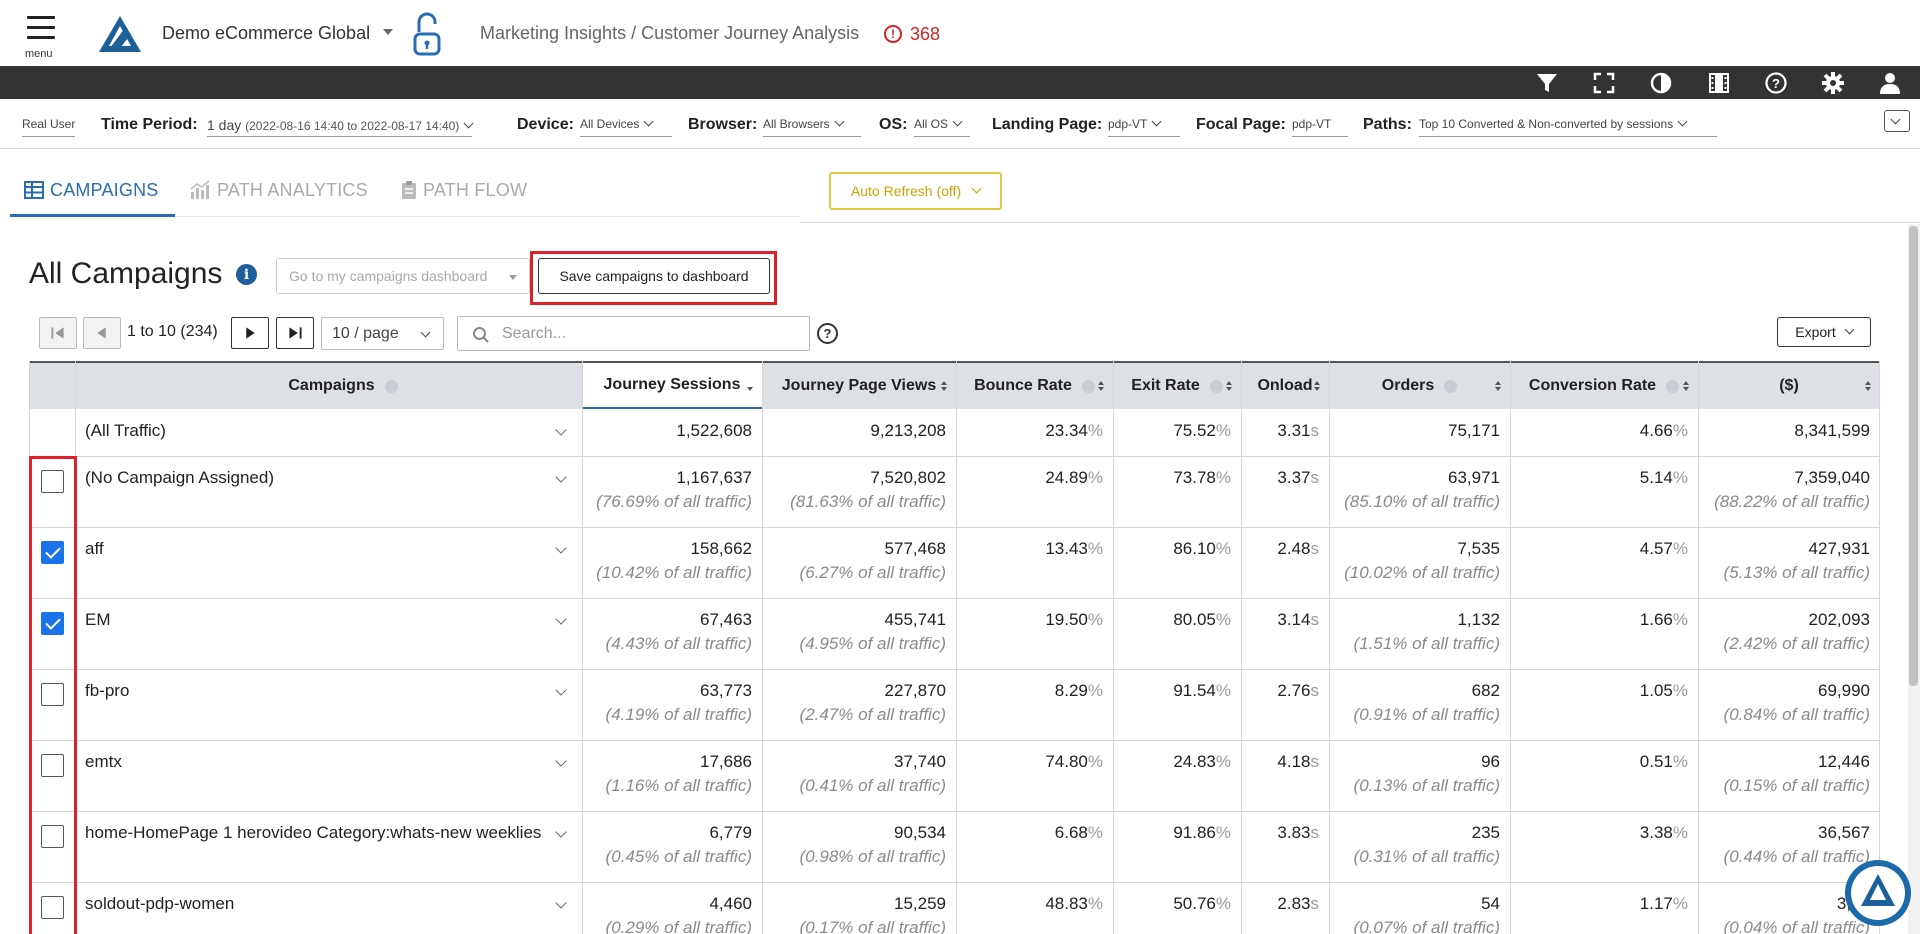 The image size is (1920, 934). Describe the element at coordinates (1824, 332) in the screenshot. I see `export-button: Export` at that location.